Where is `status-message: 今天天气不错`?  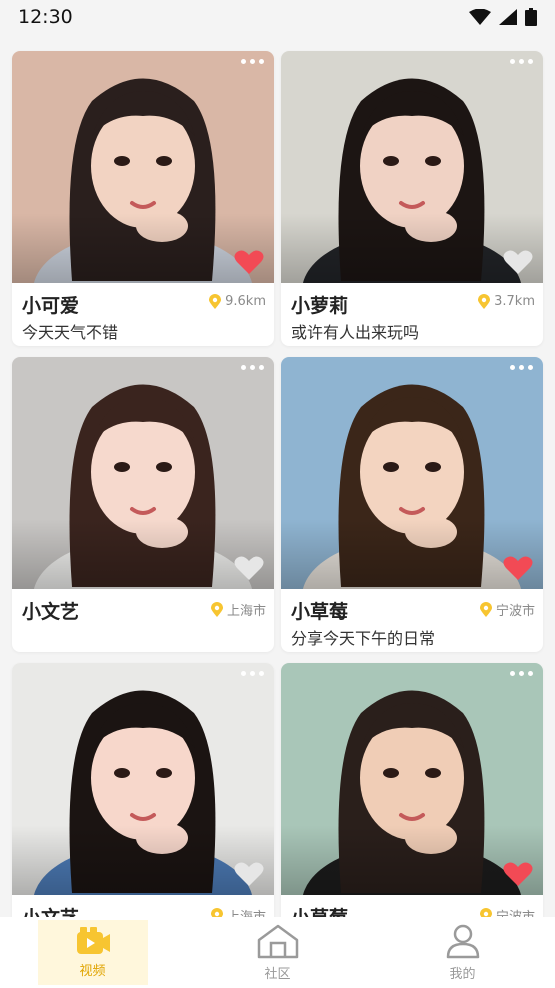 status-message: 今天天气不错 is located at coordinates (70, 332).